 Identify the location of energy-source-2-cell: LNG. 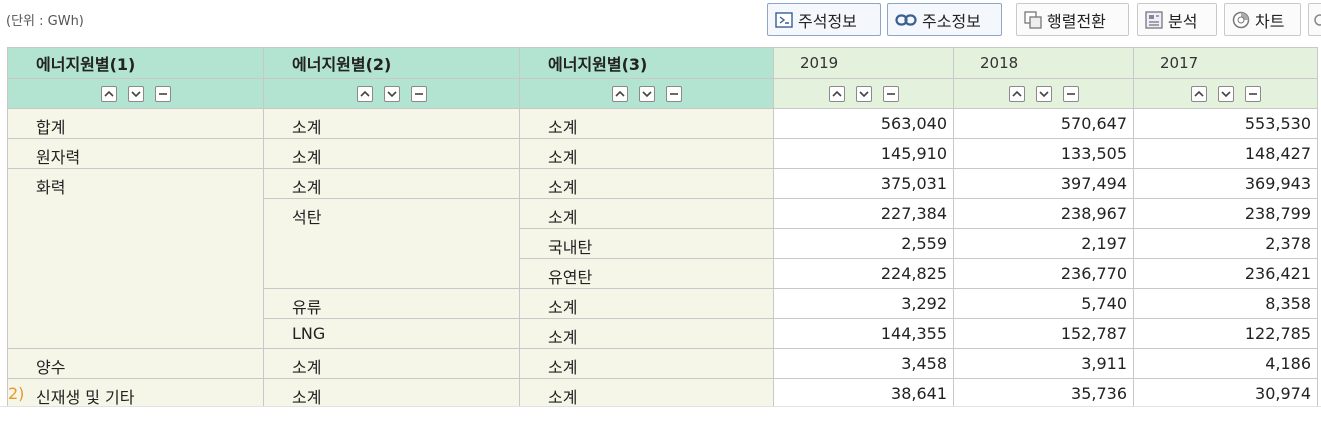
(391, 333).